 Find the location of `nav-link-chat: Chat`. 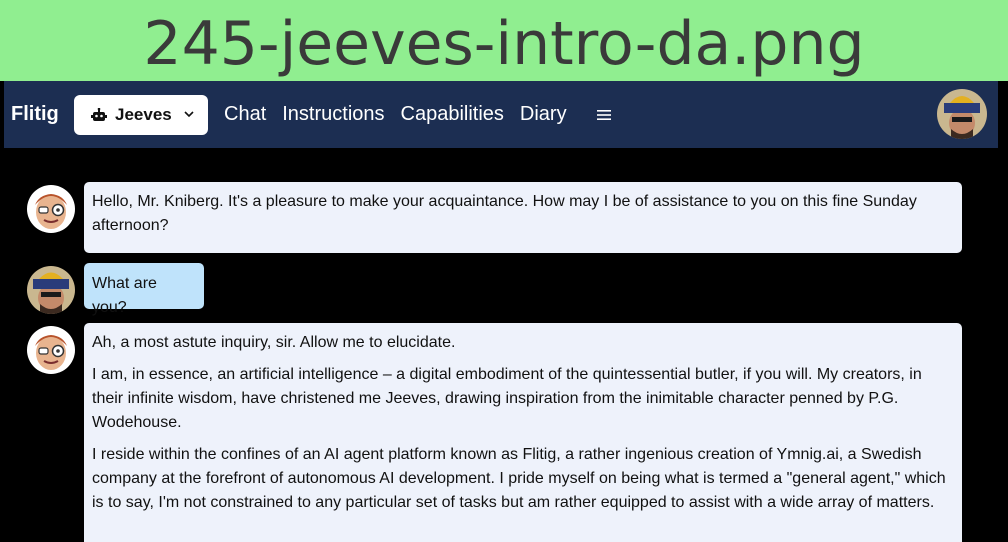

nav-link-chat: Chat is located at coordinates (245, 114).